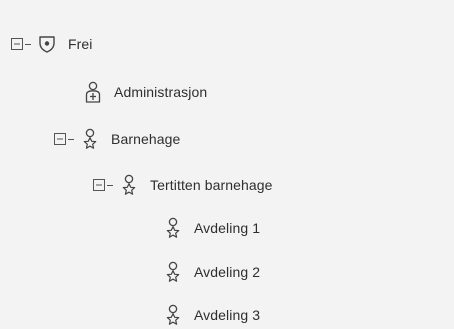 This screenshot has width=454, height=329. I want to click on tree-node-label: Avdeling 3, so click(227, 315).